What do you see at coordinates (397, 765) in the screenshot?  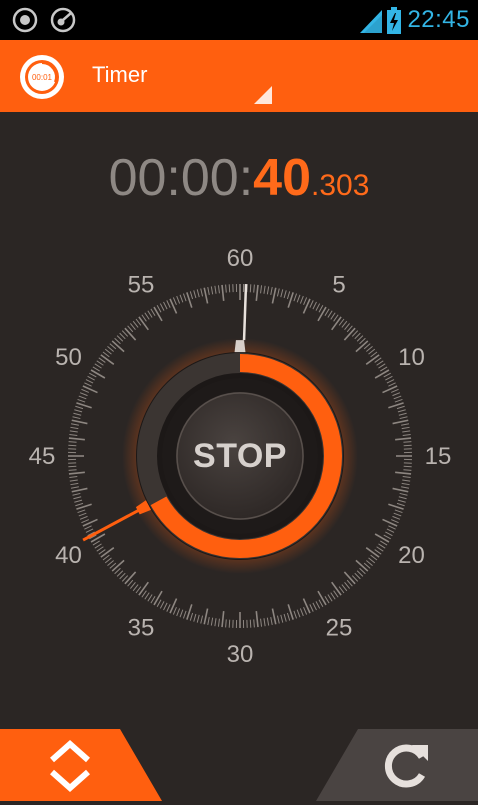 I see `reset-button` at bounding box center [397, 765].